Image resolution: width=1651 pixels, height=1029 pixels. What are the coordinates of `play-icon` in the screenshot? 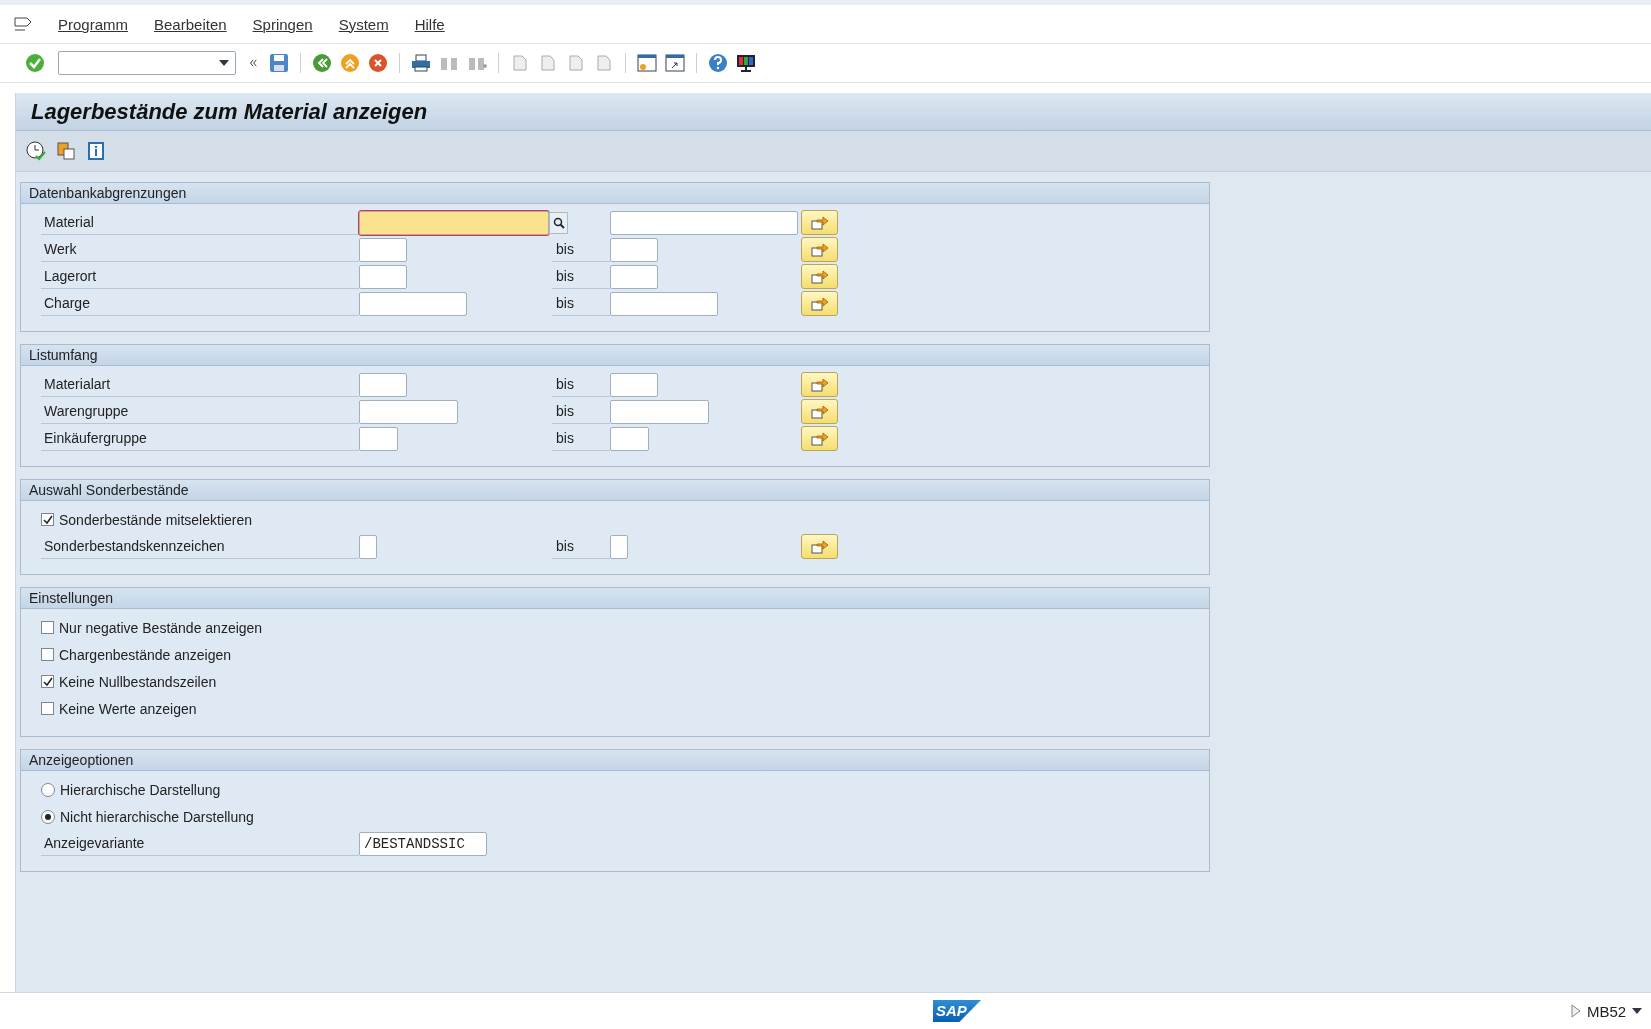 It's located at (1576, 1011).